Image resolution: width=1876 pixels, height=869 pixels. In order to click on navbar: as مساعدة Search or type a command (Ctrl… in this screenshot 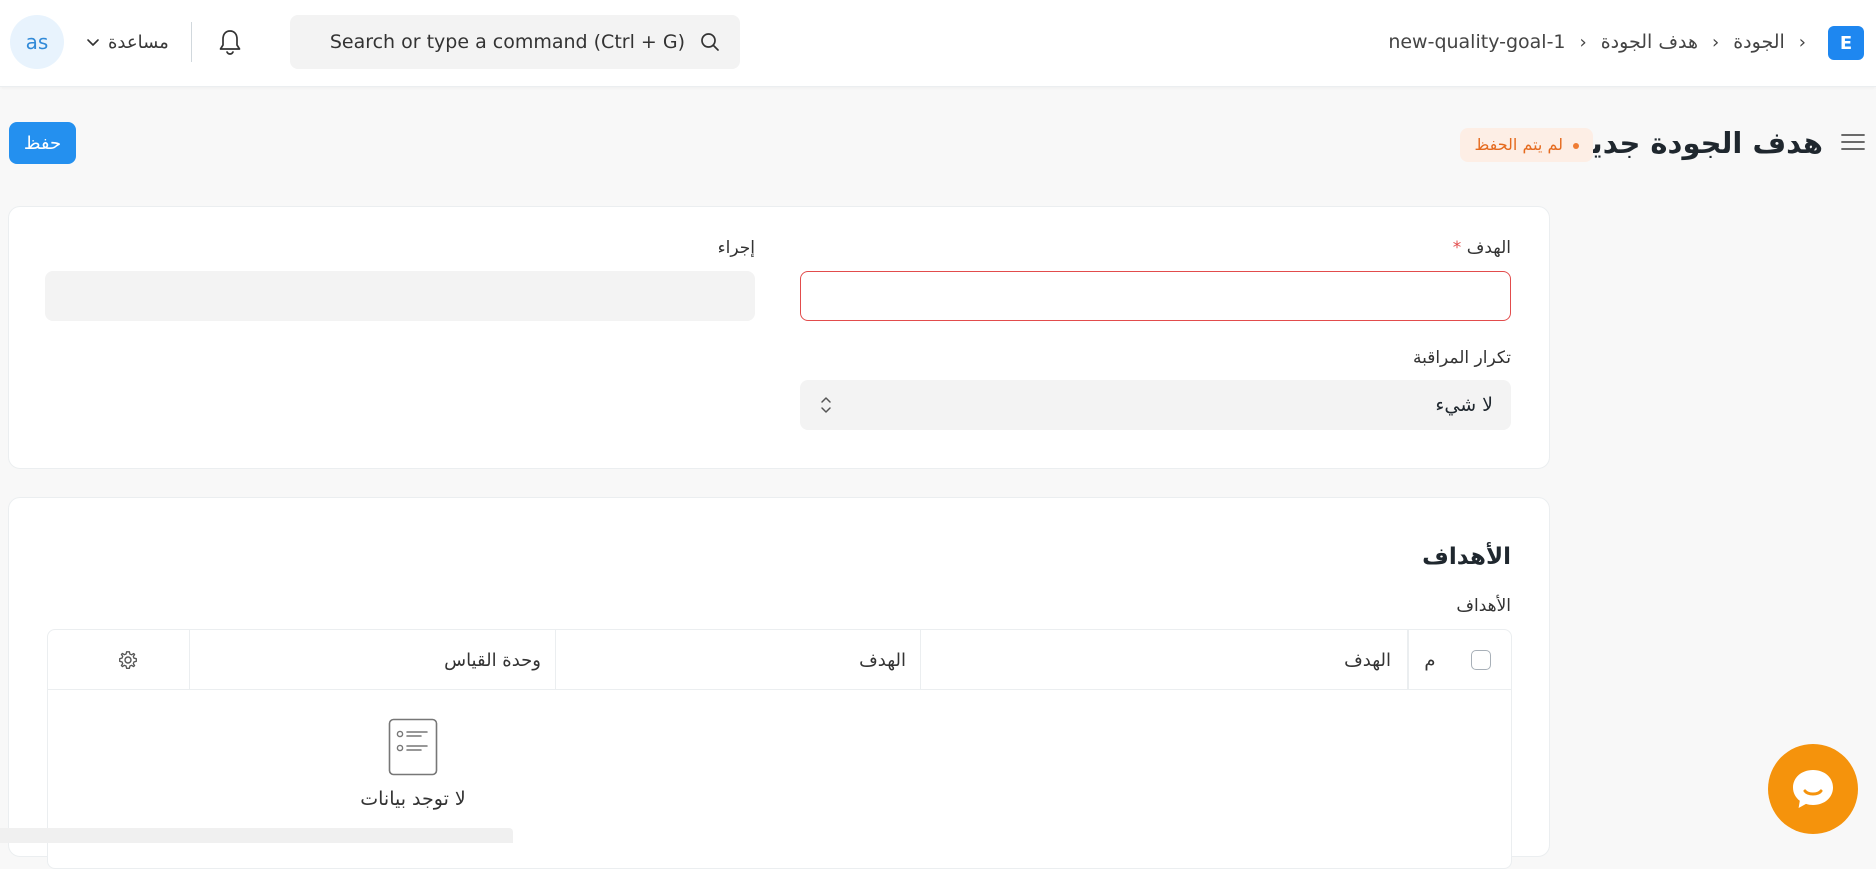, I will do `click(938, 43)`.